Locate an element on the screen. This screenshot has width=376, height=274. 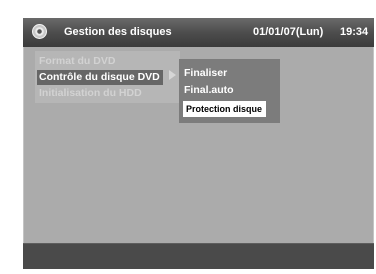
time-display: 19:34 is located at coordinates (354, 32).